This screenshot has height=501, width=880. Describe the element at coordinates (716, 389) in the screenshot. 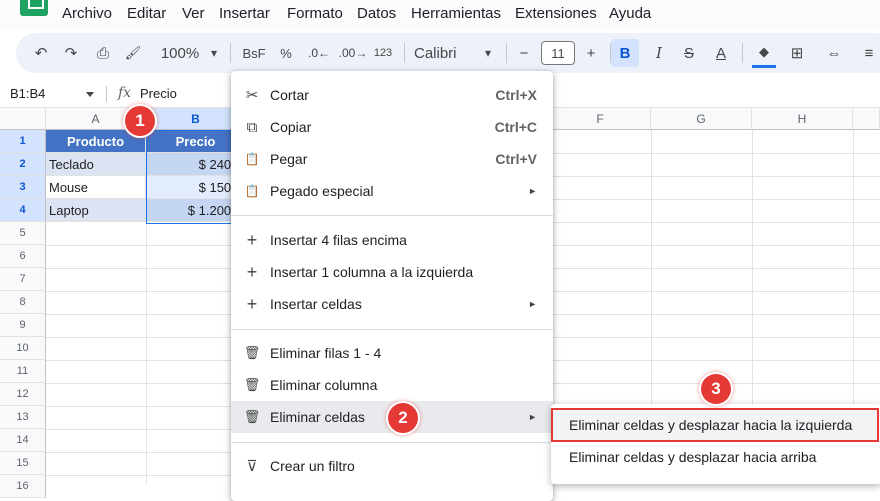

I see `step-badge-3: 3` at that location.